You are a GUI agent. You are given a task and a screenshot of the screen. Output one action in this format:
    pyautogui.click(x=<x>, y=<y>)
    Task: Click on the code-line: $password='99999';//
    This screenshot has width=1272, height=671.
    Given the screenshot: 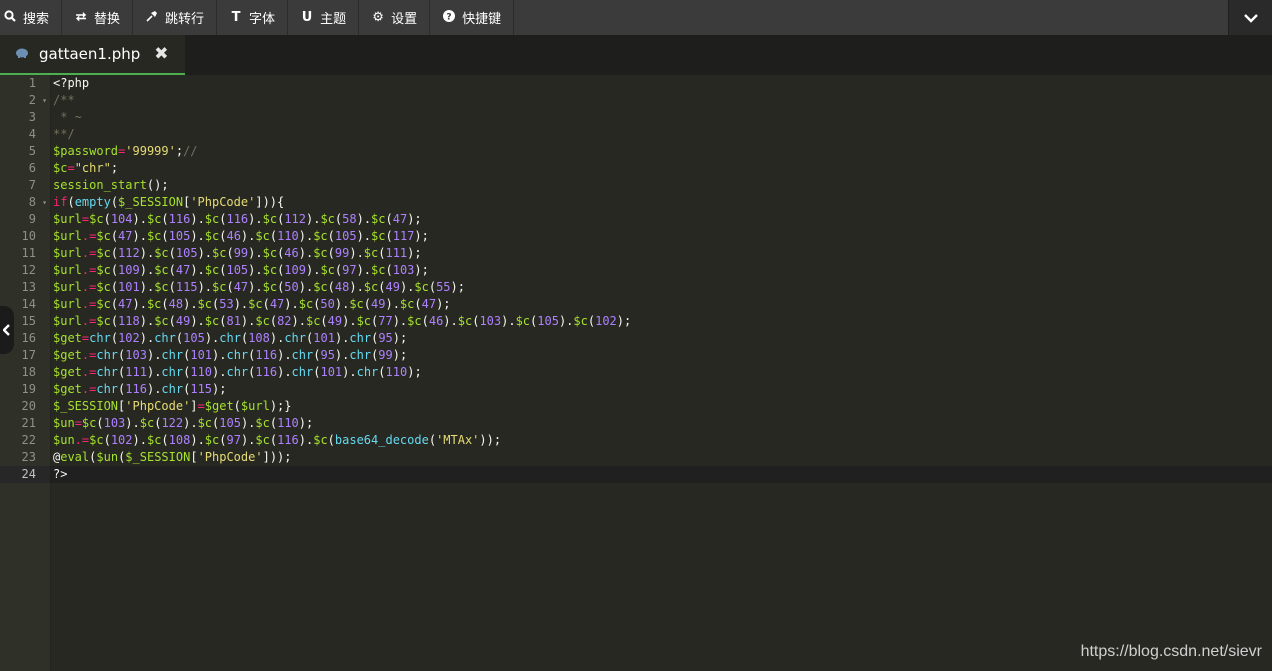 What is the action you would take?
    pyautogui.click(x=125, y=151)
    